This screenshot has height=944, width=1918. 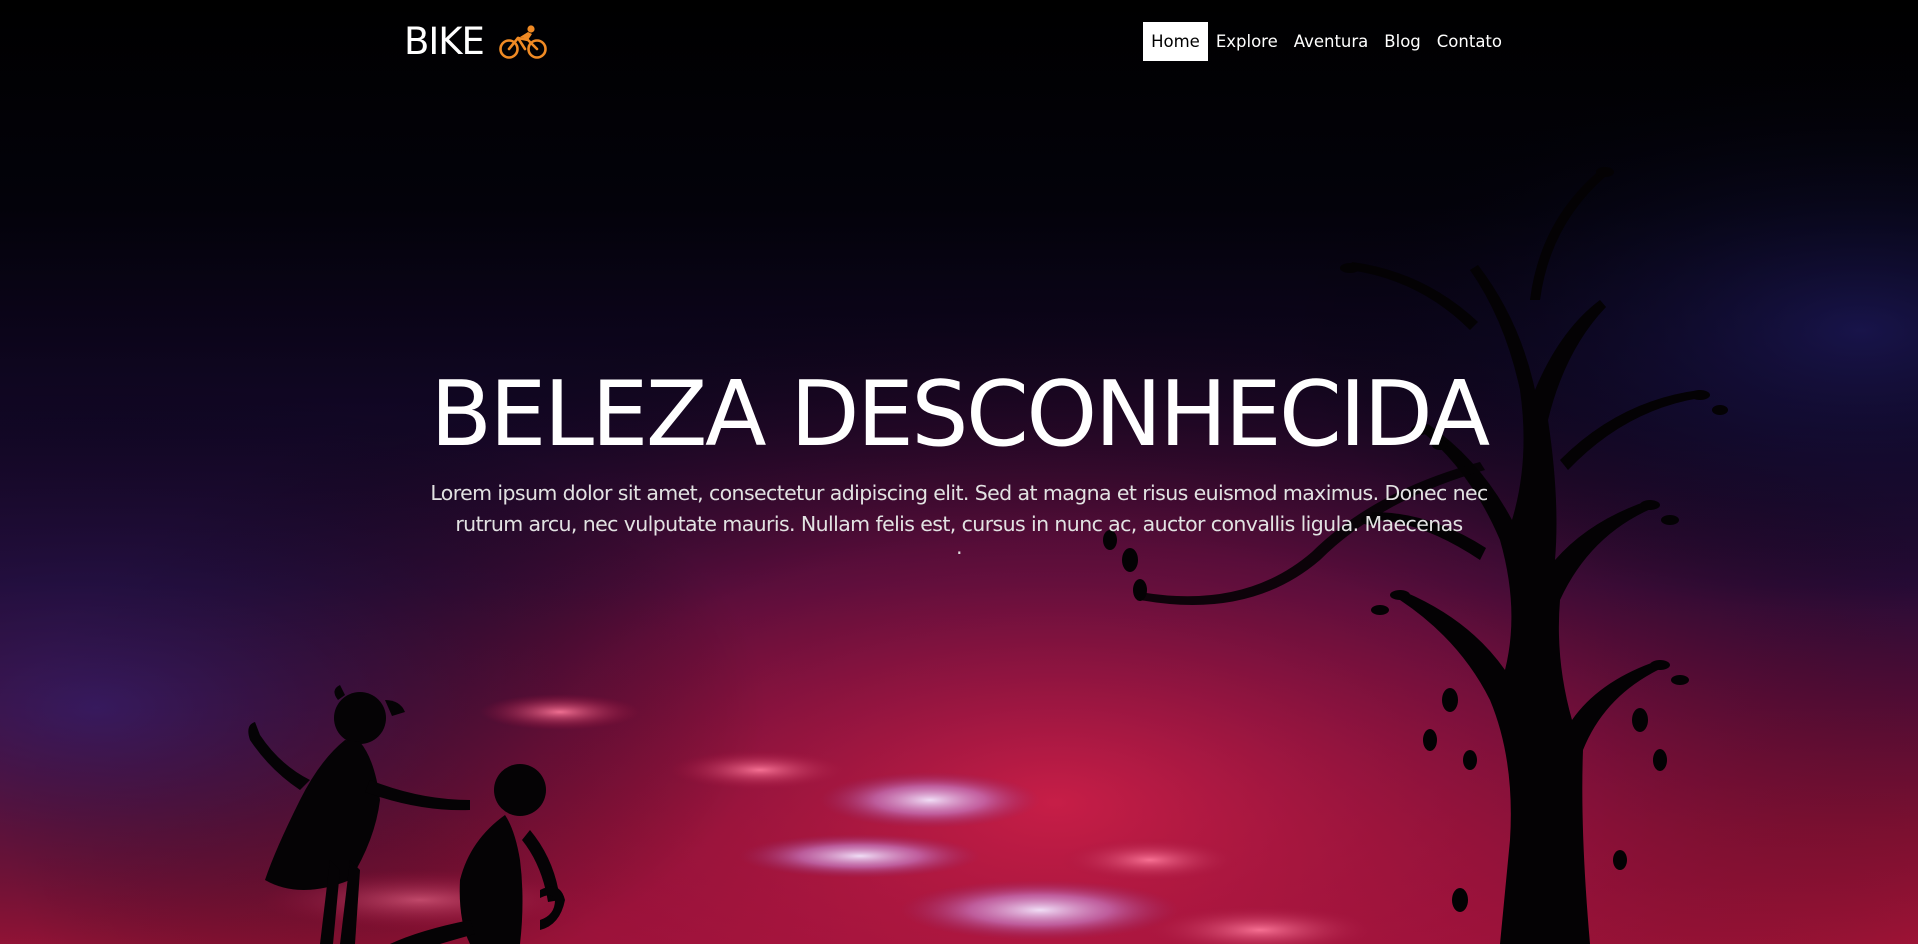 What do you see at coordinates (960, 414) in the screenshot?
I see `hero-title: BELEZA DESCONHECIDA` at bounding box center [960, 414].